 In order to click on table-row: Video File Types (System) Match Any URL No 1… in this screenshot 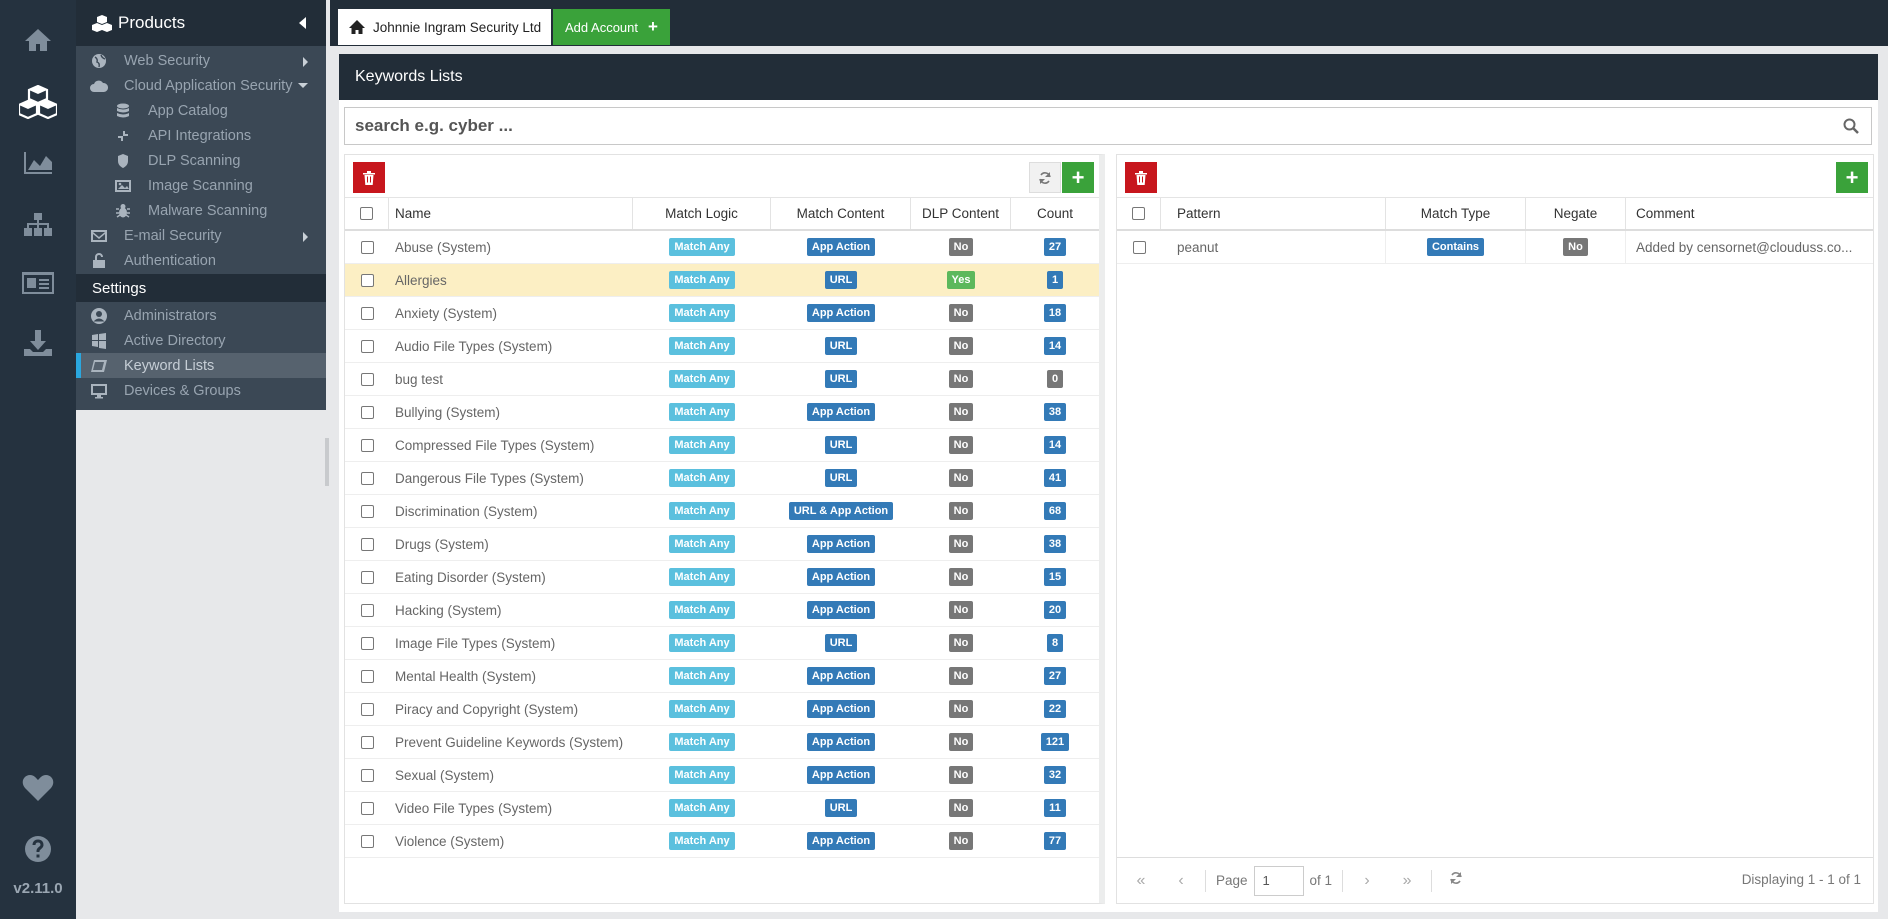, I will do `click(722, 808)`.